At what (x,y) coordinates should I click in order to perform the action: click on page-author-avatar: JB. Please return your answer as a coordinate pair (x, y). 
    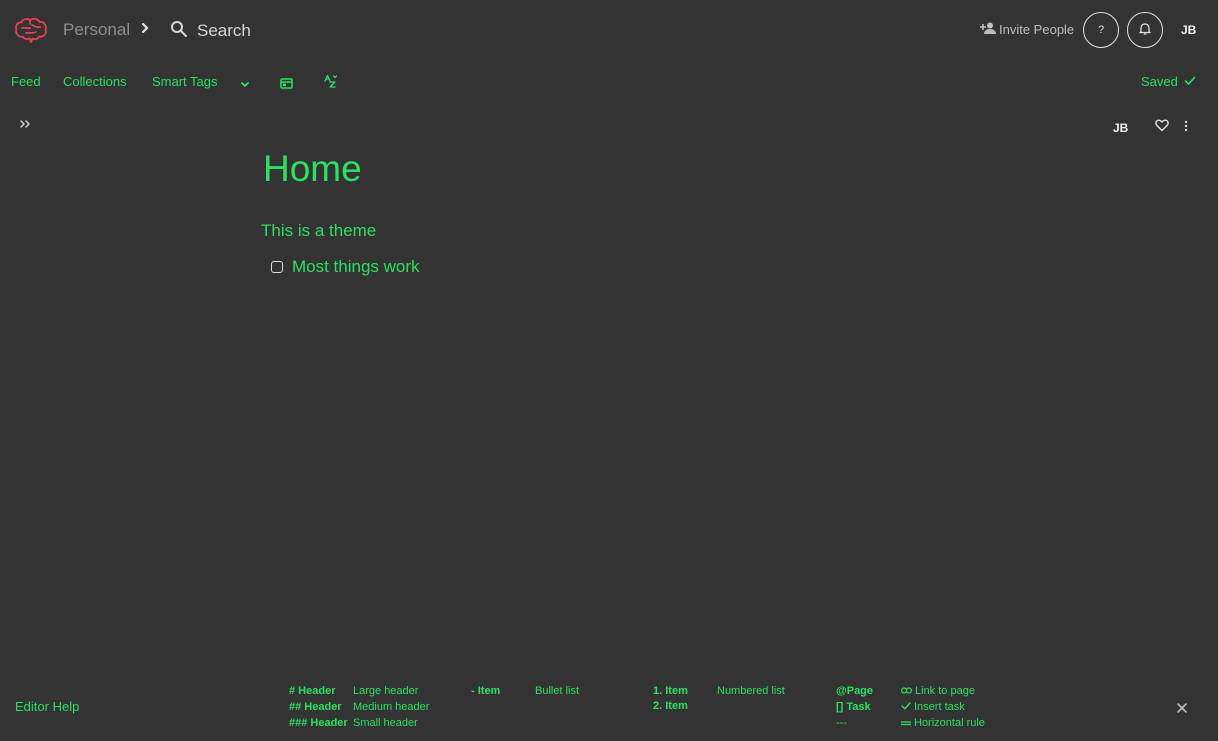
    Looking at the image, I should click on (1120, 128).